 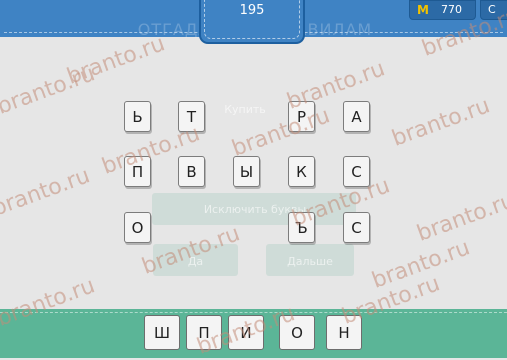 What do you see at coordinates (246, 171) in the screenshot?
I see `letter-tile: Ы` at bounding box center [246, 171].